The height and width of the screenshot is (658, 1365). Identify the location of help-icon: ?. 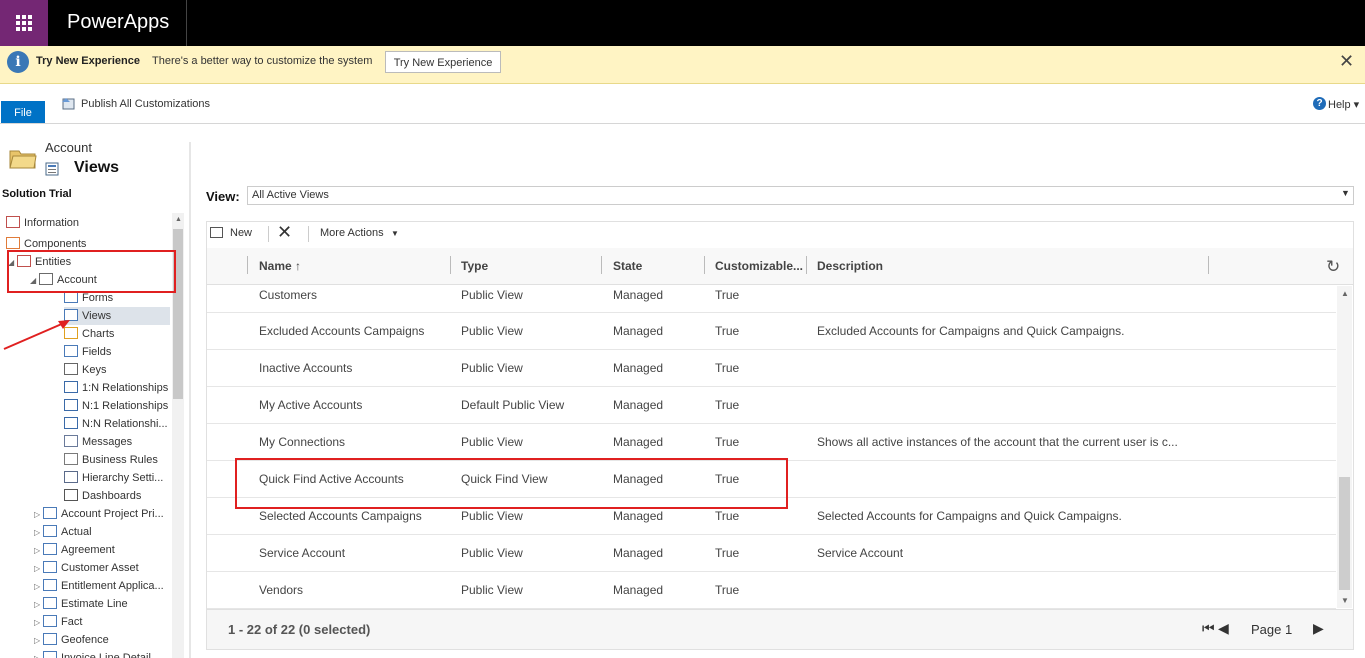
(1319, 103).